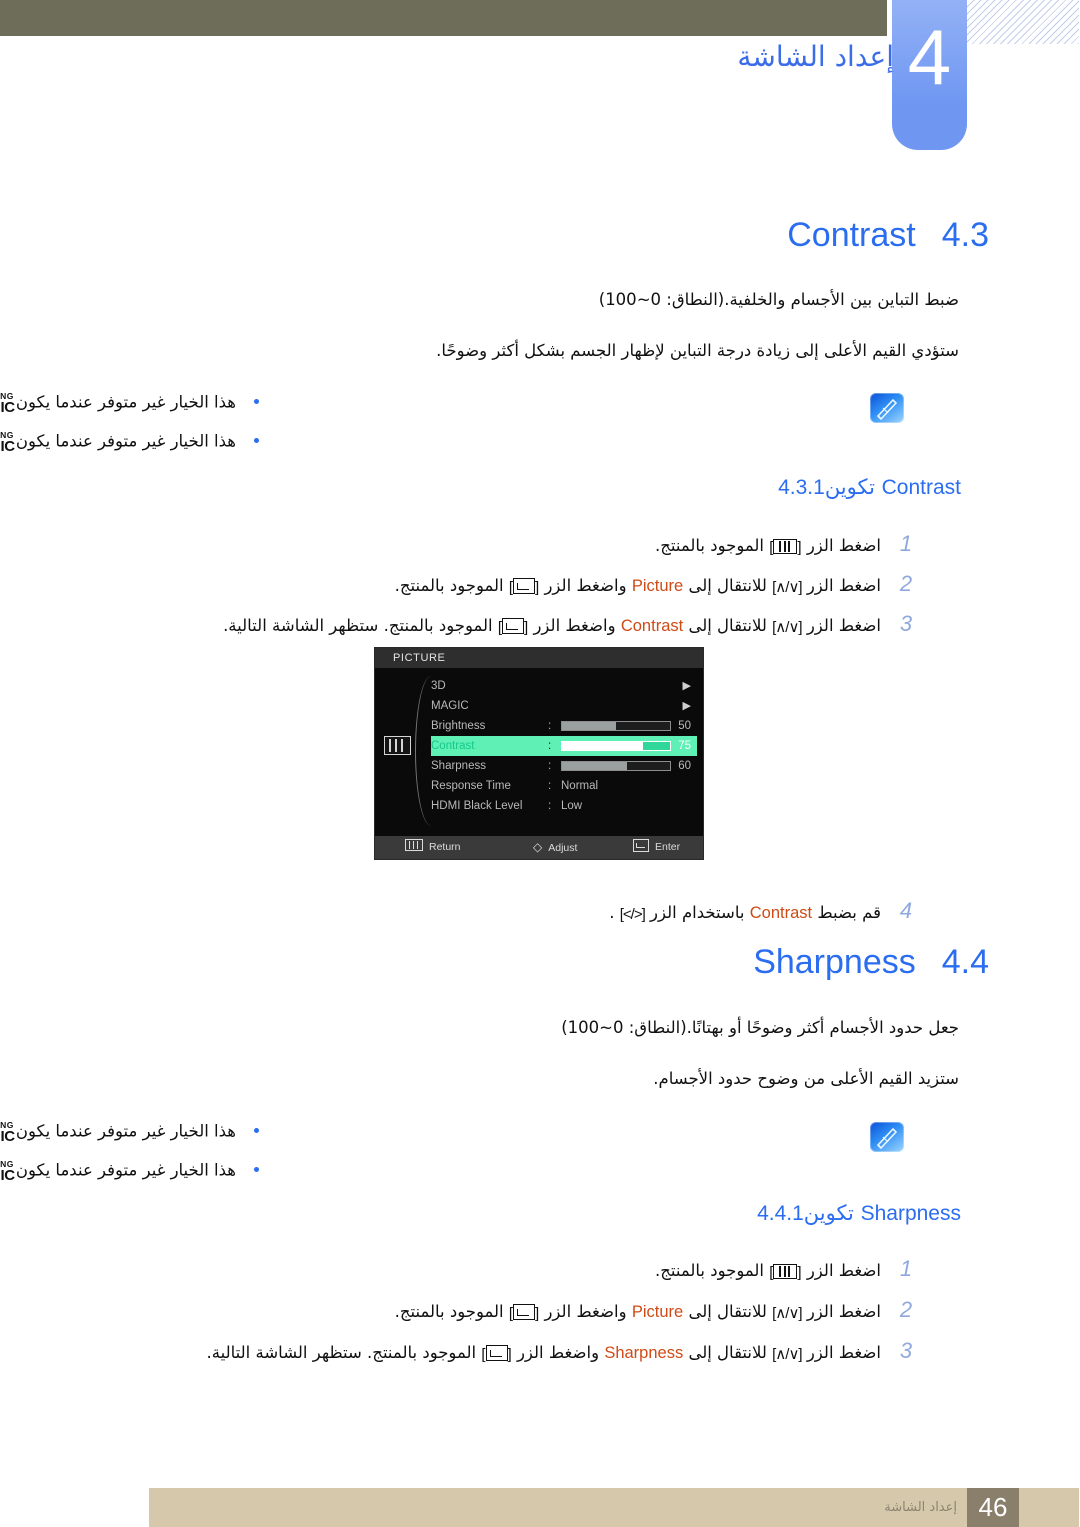 The image size is (1080, 1527). Describe the element at coordinates (459, 766) in the screenshot. I see `osd-row-label: Sharpness` at that location.